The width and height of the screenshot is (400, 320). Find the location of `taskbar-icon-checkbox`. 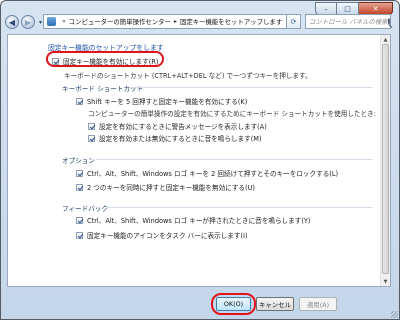

taskbar-icon-checkbox is located at coordinates (79, 235).